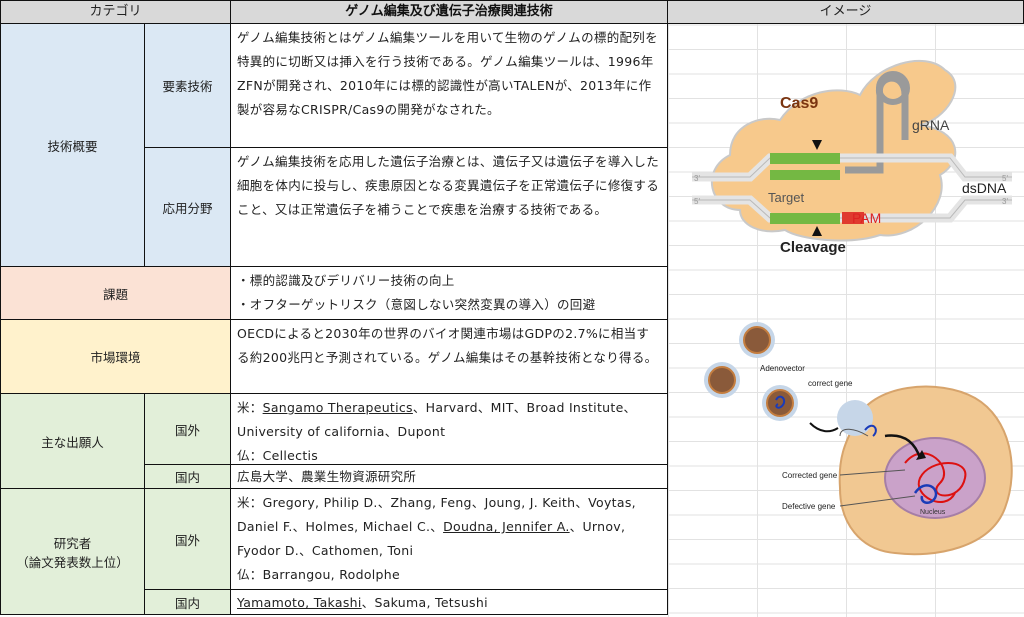  What do you see at coordinates (866, 218) in the screenshot?
I see `pam-label: PAM` at bounding box center [866, 218].